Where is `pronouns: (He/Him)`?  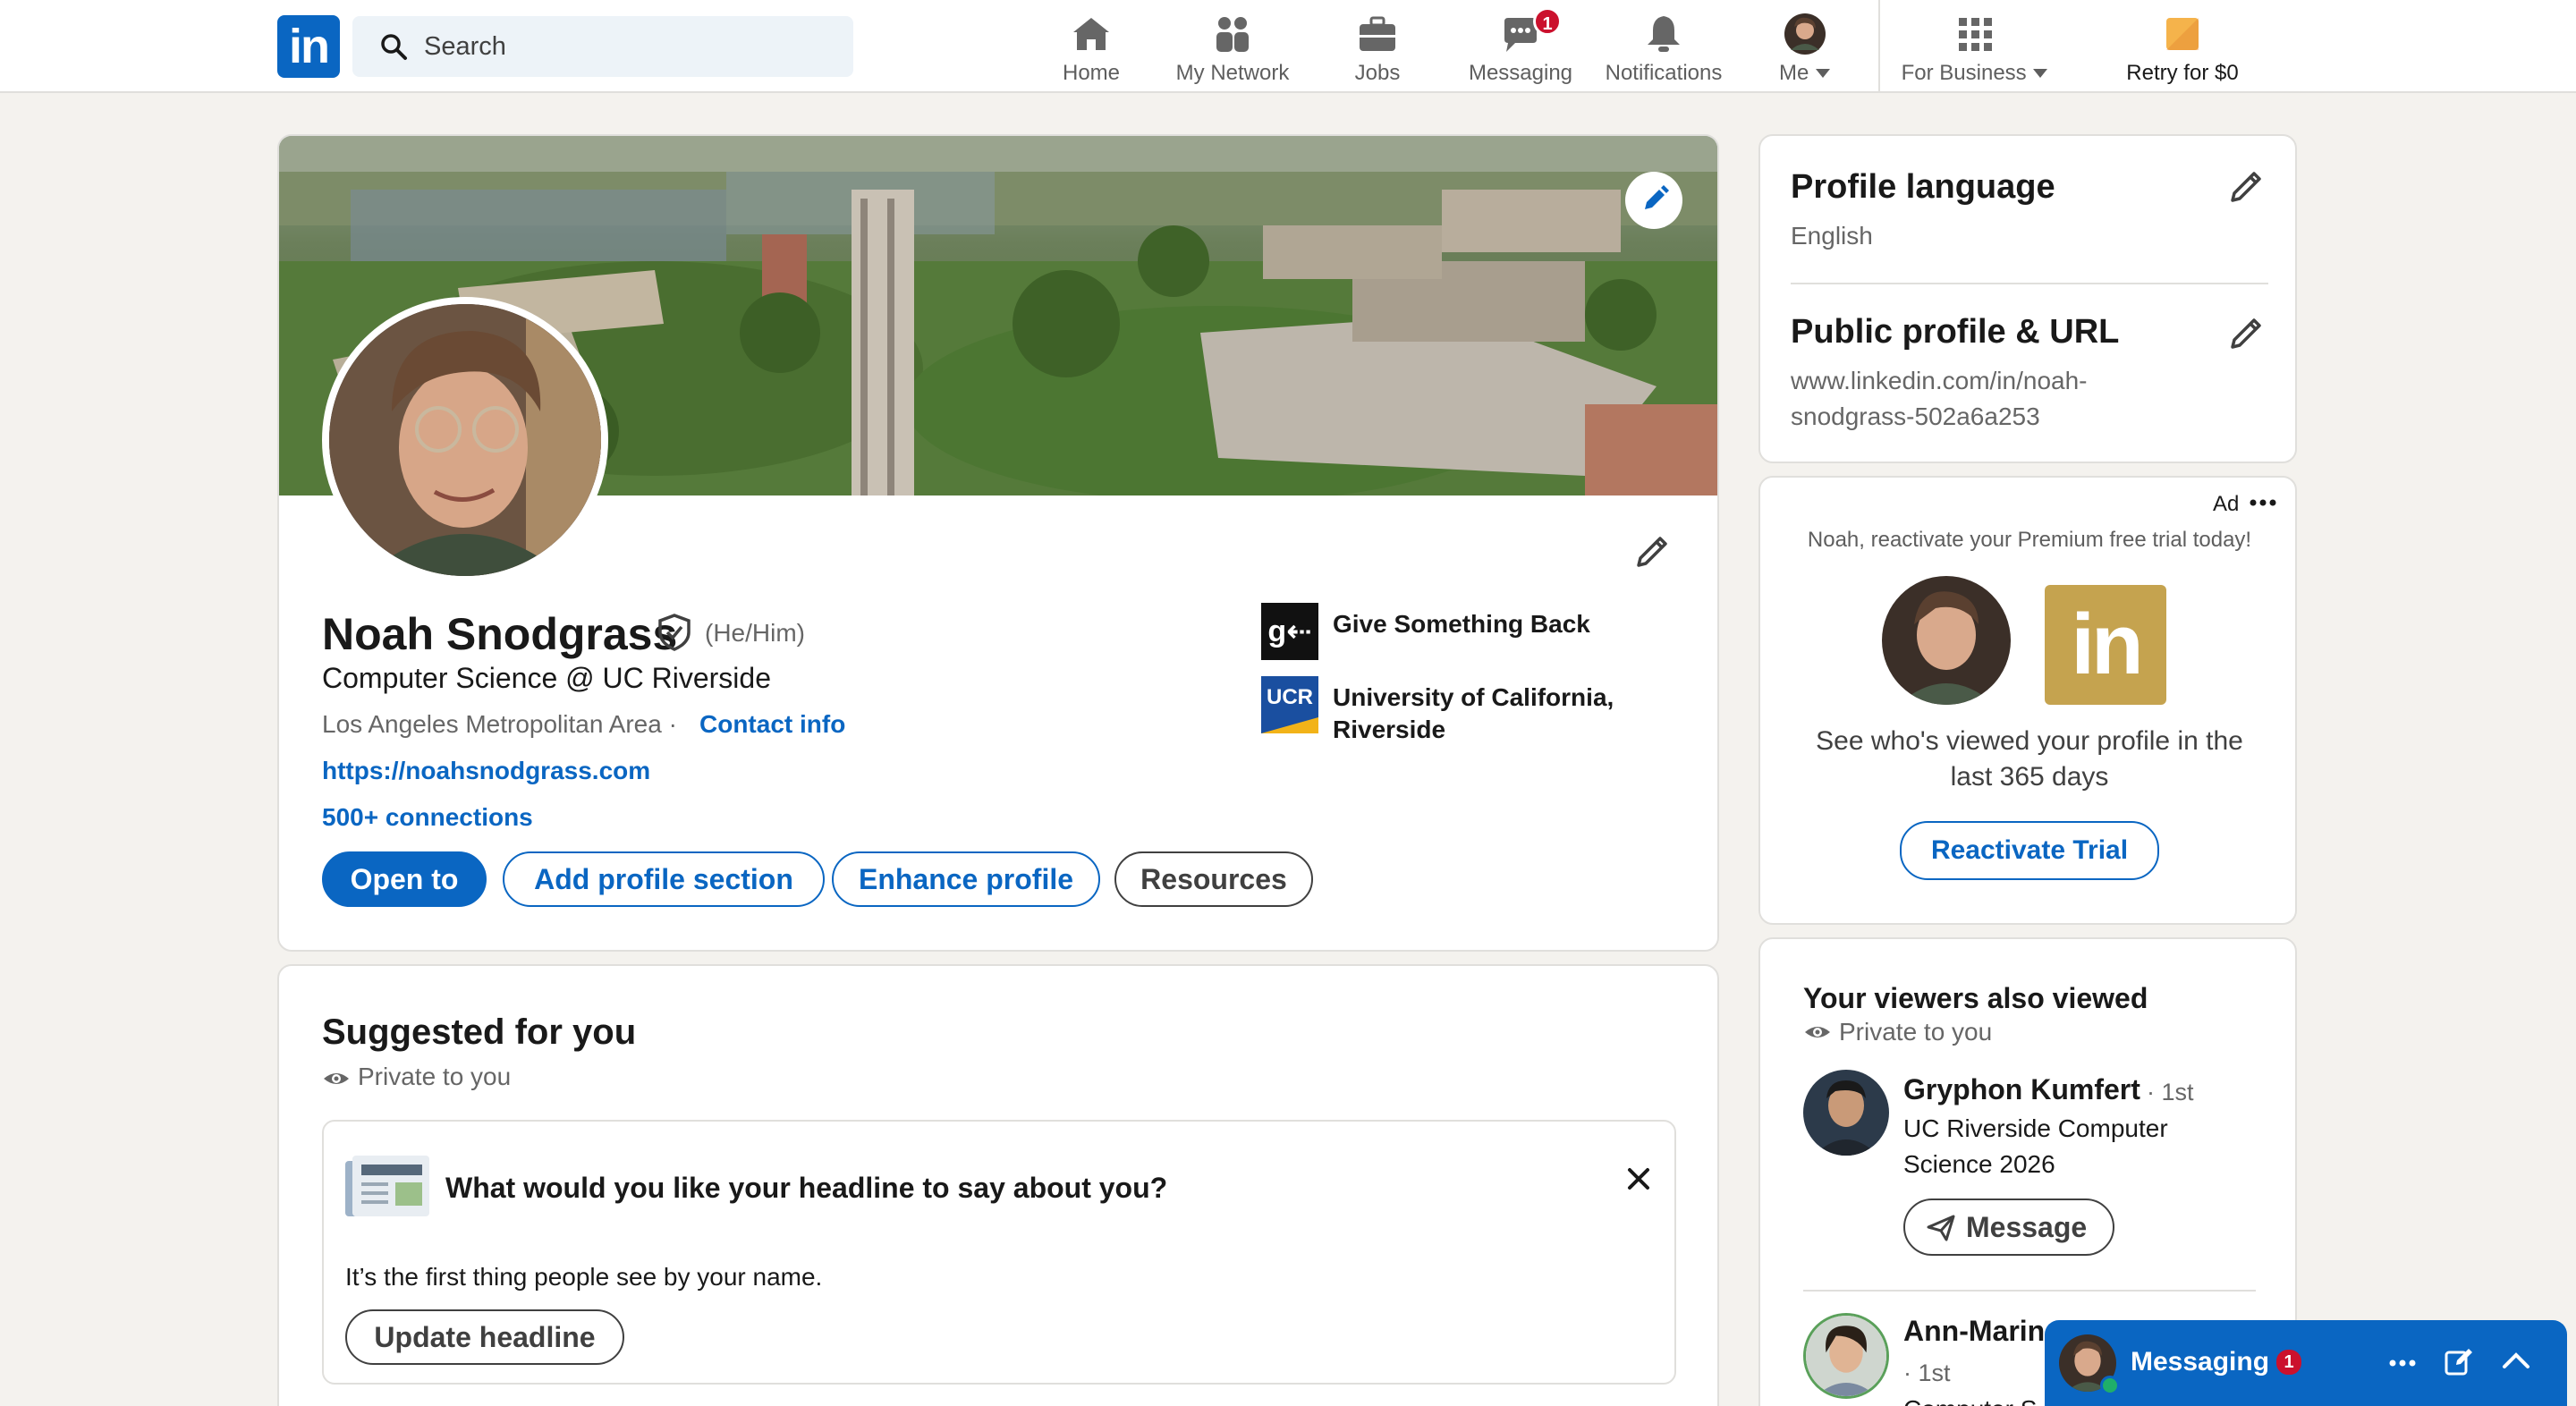
pronouns: (He/Him) is located at coordinates (755, 633).